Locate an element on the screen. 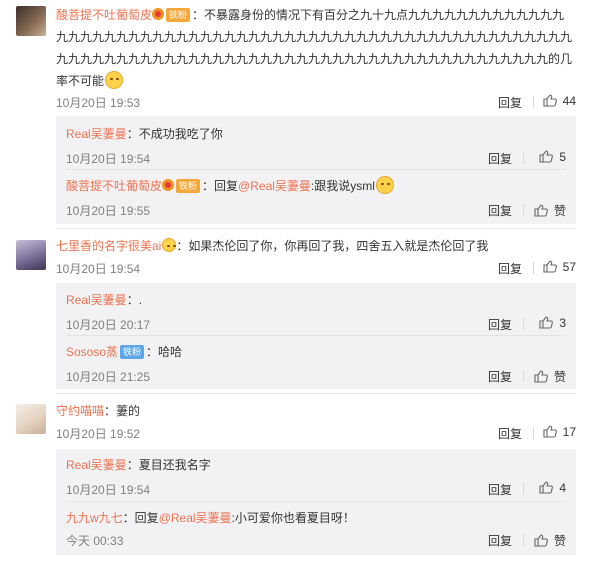 This screenshot has height=561, width=596. like-button: 57 is located at coordinates (559, 267).